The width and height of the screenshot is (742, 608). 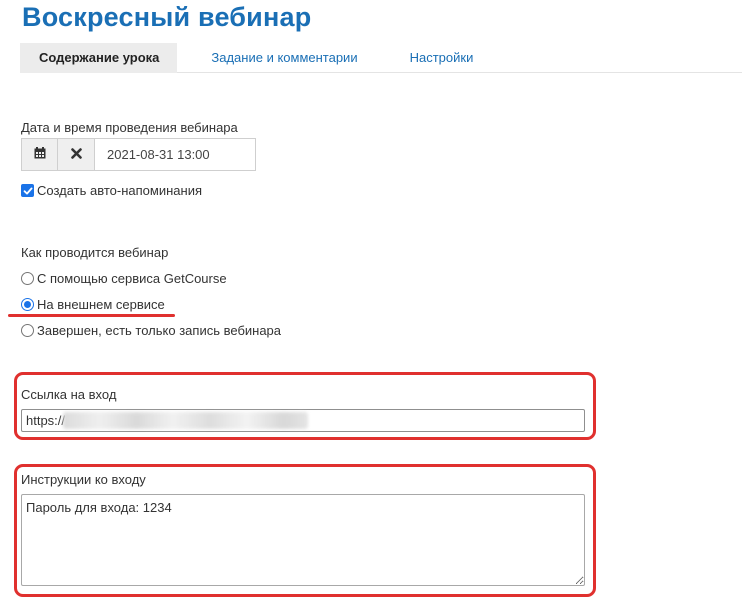 I want to click on radio-option-finished: Завершен, есть только запись вебинара, so click(x=151, y=330).